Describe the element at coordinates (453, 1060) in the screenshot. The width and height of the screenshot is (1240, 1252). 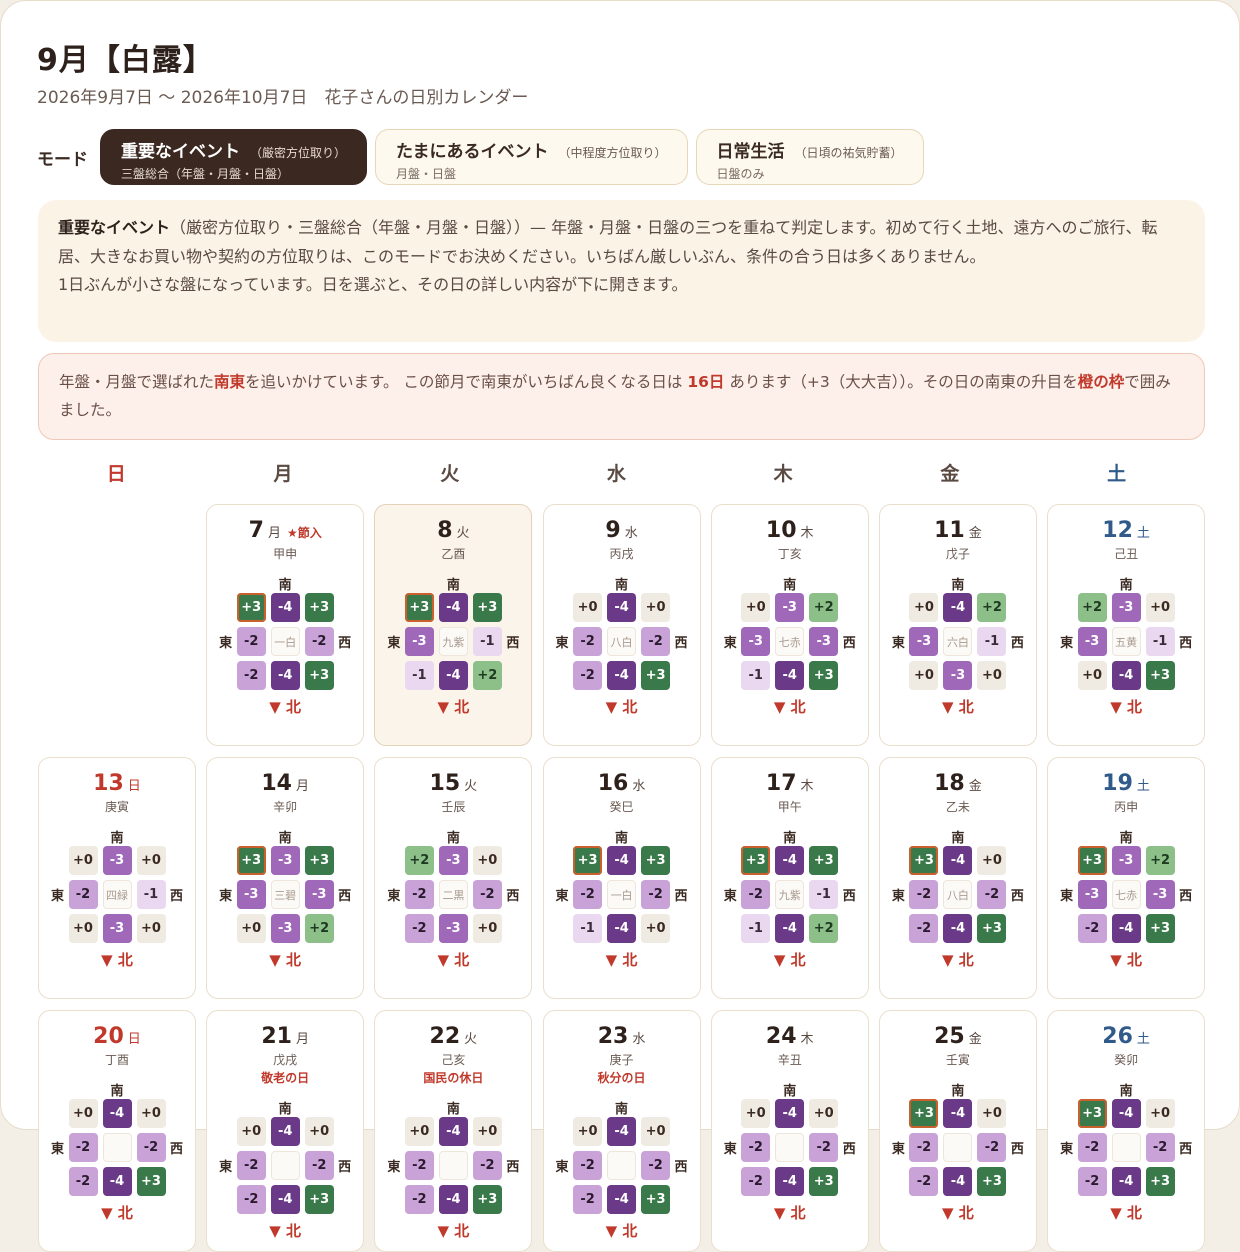
I see `day-kanshi: 己亥` at that location.